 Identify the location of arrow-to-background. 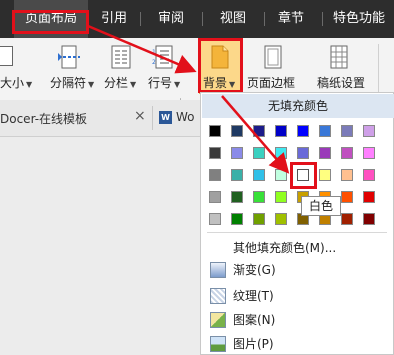
(142, 49).